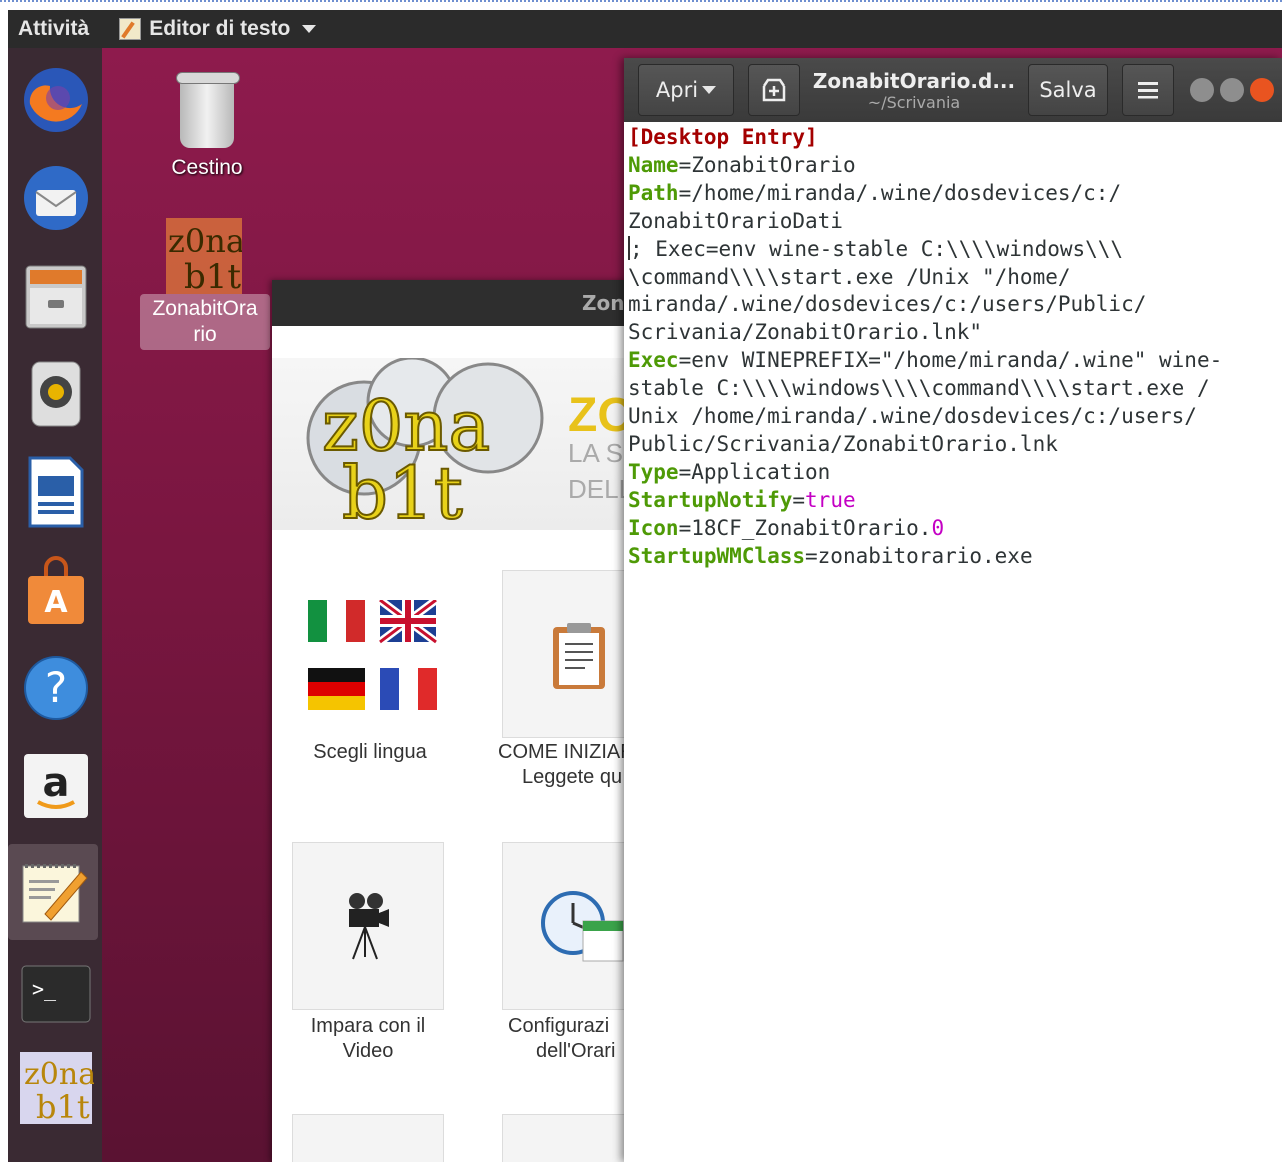  What do you see at coordinates (843, 443) in the screenshot?
I see `code-line: Public/Scrivania/ZonabitOrario.lnk` at bounding box center [843, 443].